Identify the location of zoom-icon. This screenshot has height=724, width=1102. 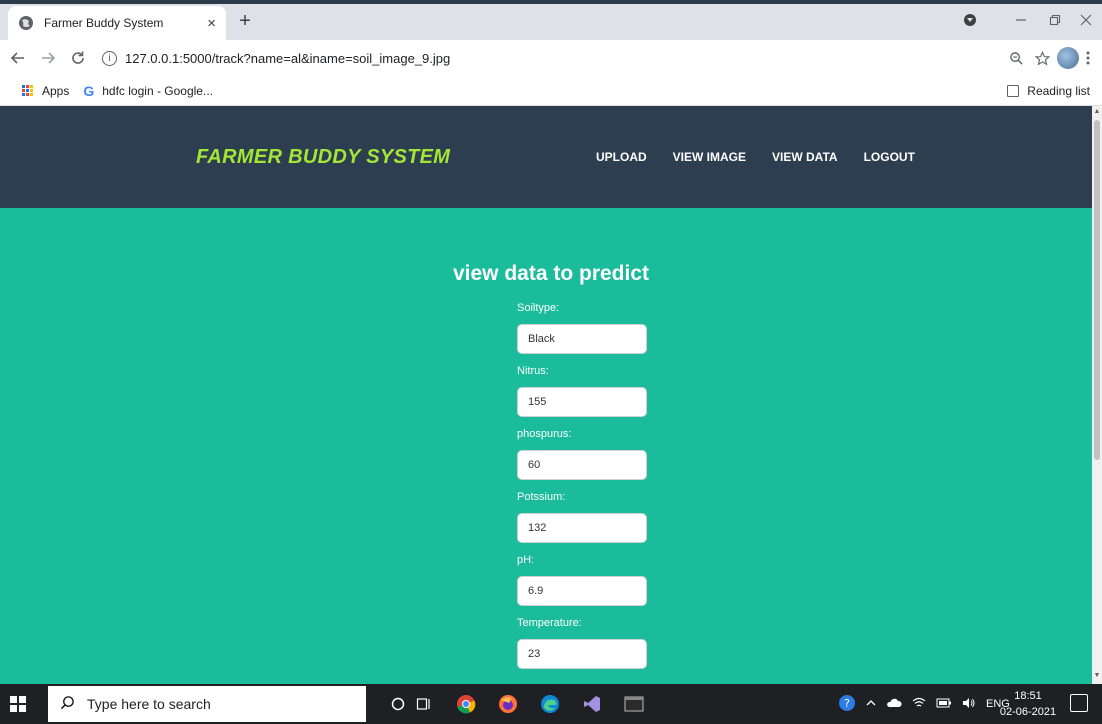
(1016, 58).